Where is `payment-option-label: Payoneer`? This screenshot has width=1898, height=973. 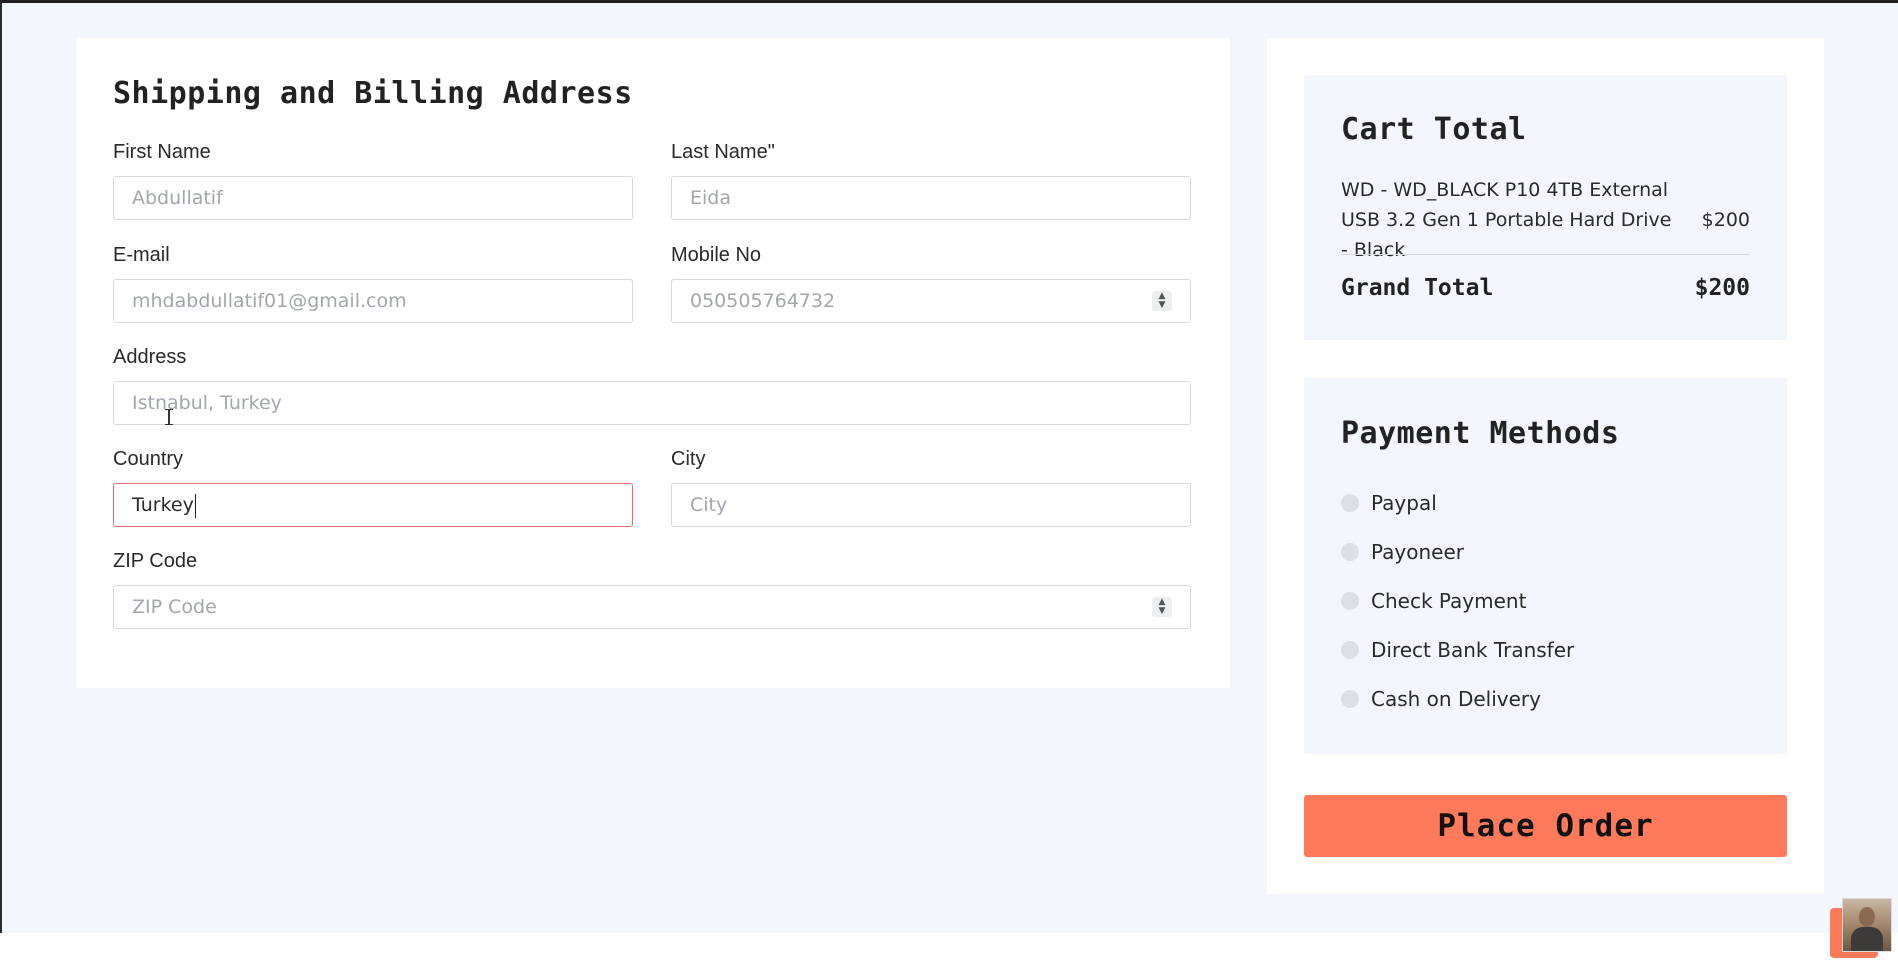 payment-option-label: Payoneer is located at coordinates (1417, 551).